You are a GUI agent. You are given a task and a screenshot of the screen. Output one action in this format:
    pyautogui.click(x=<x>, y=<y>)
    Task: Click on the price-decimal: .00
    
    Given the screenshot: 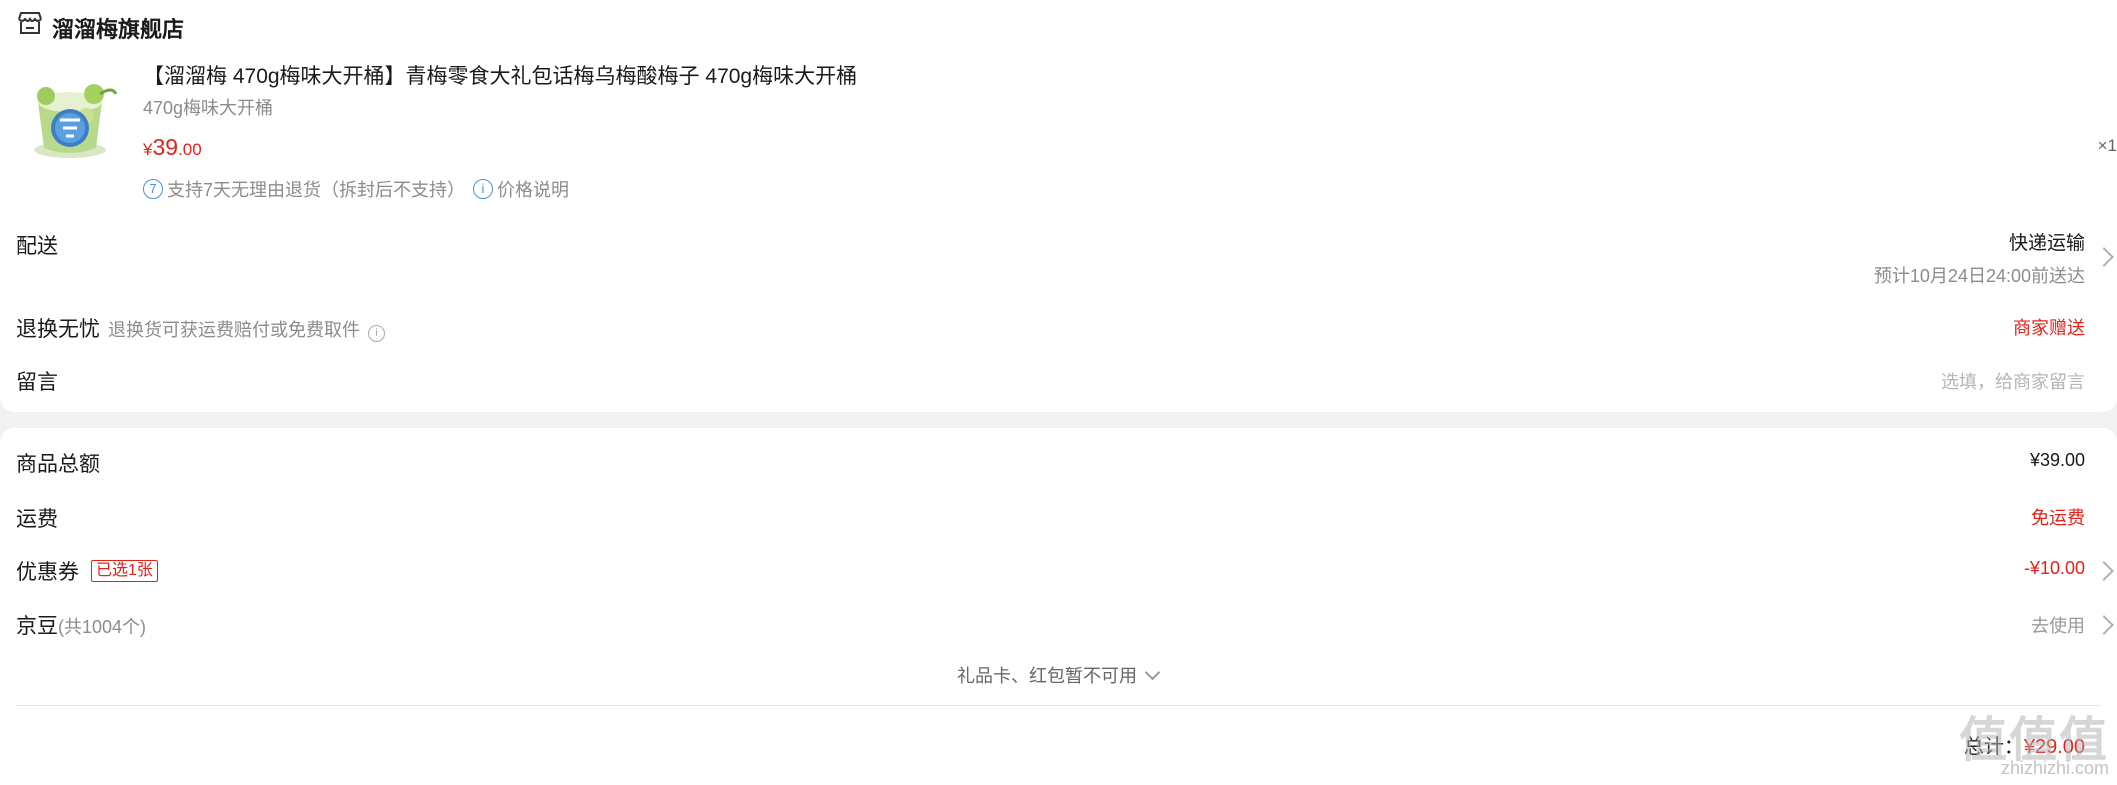 What is the action you would take?
    pyautogui.click(x=190, y=149)
    